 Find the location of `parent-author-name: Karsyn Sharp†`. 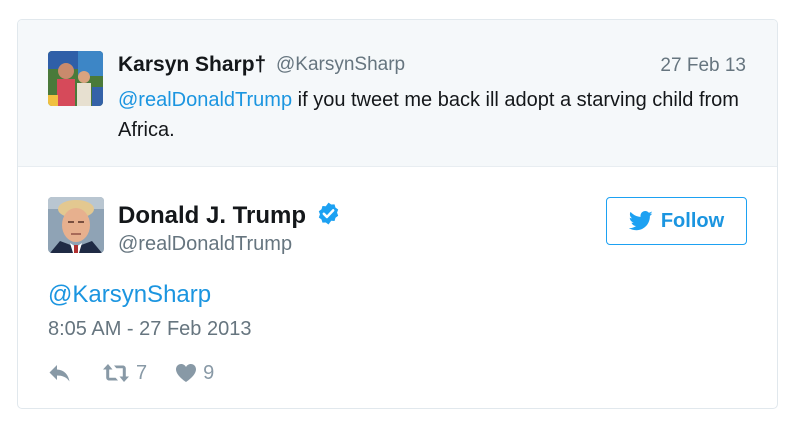

parent-author-name: Karsyn Sharp† is located at coordinates (192, 65).